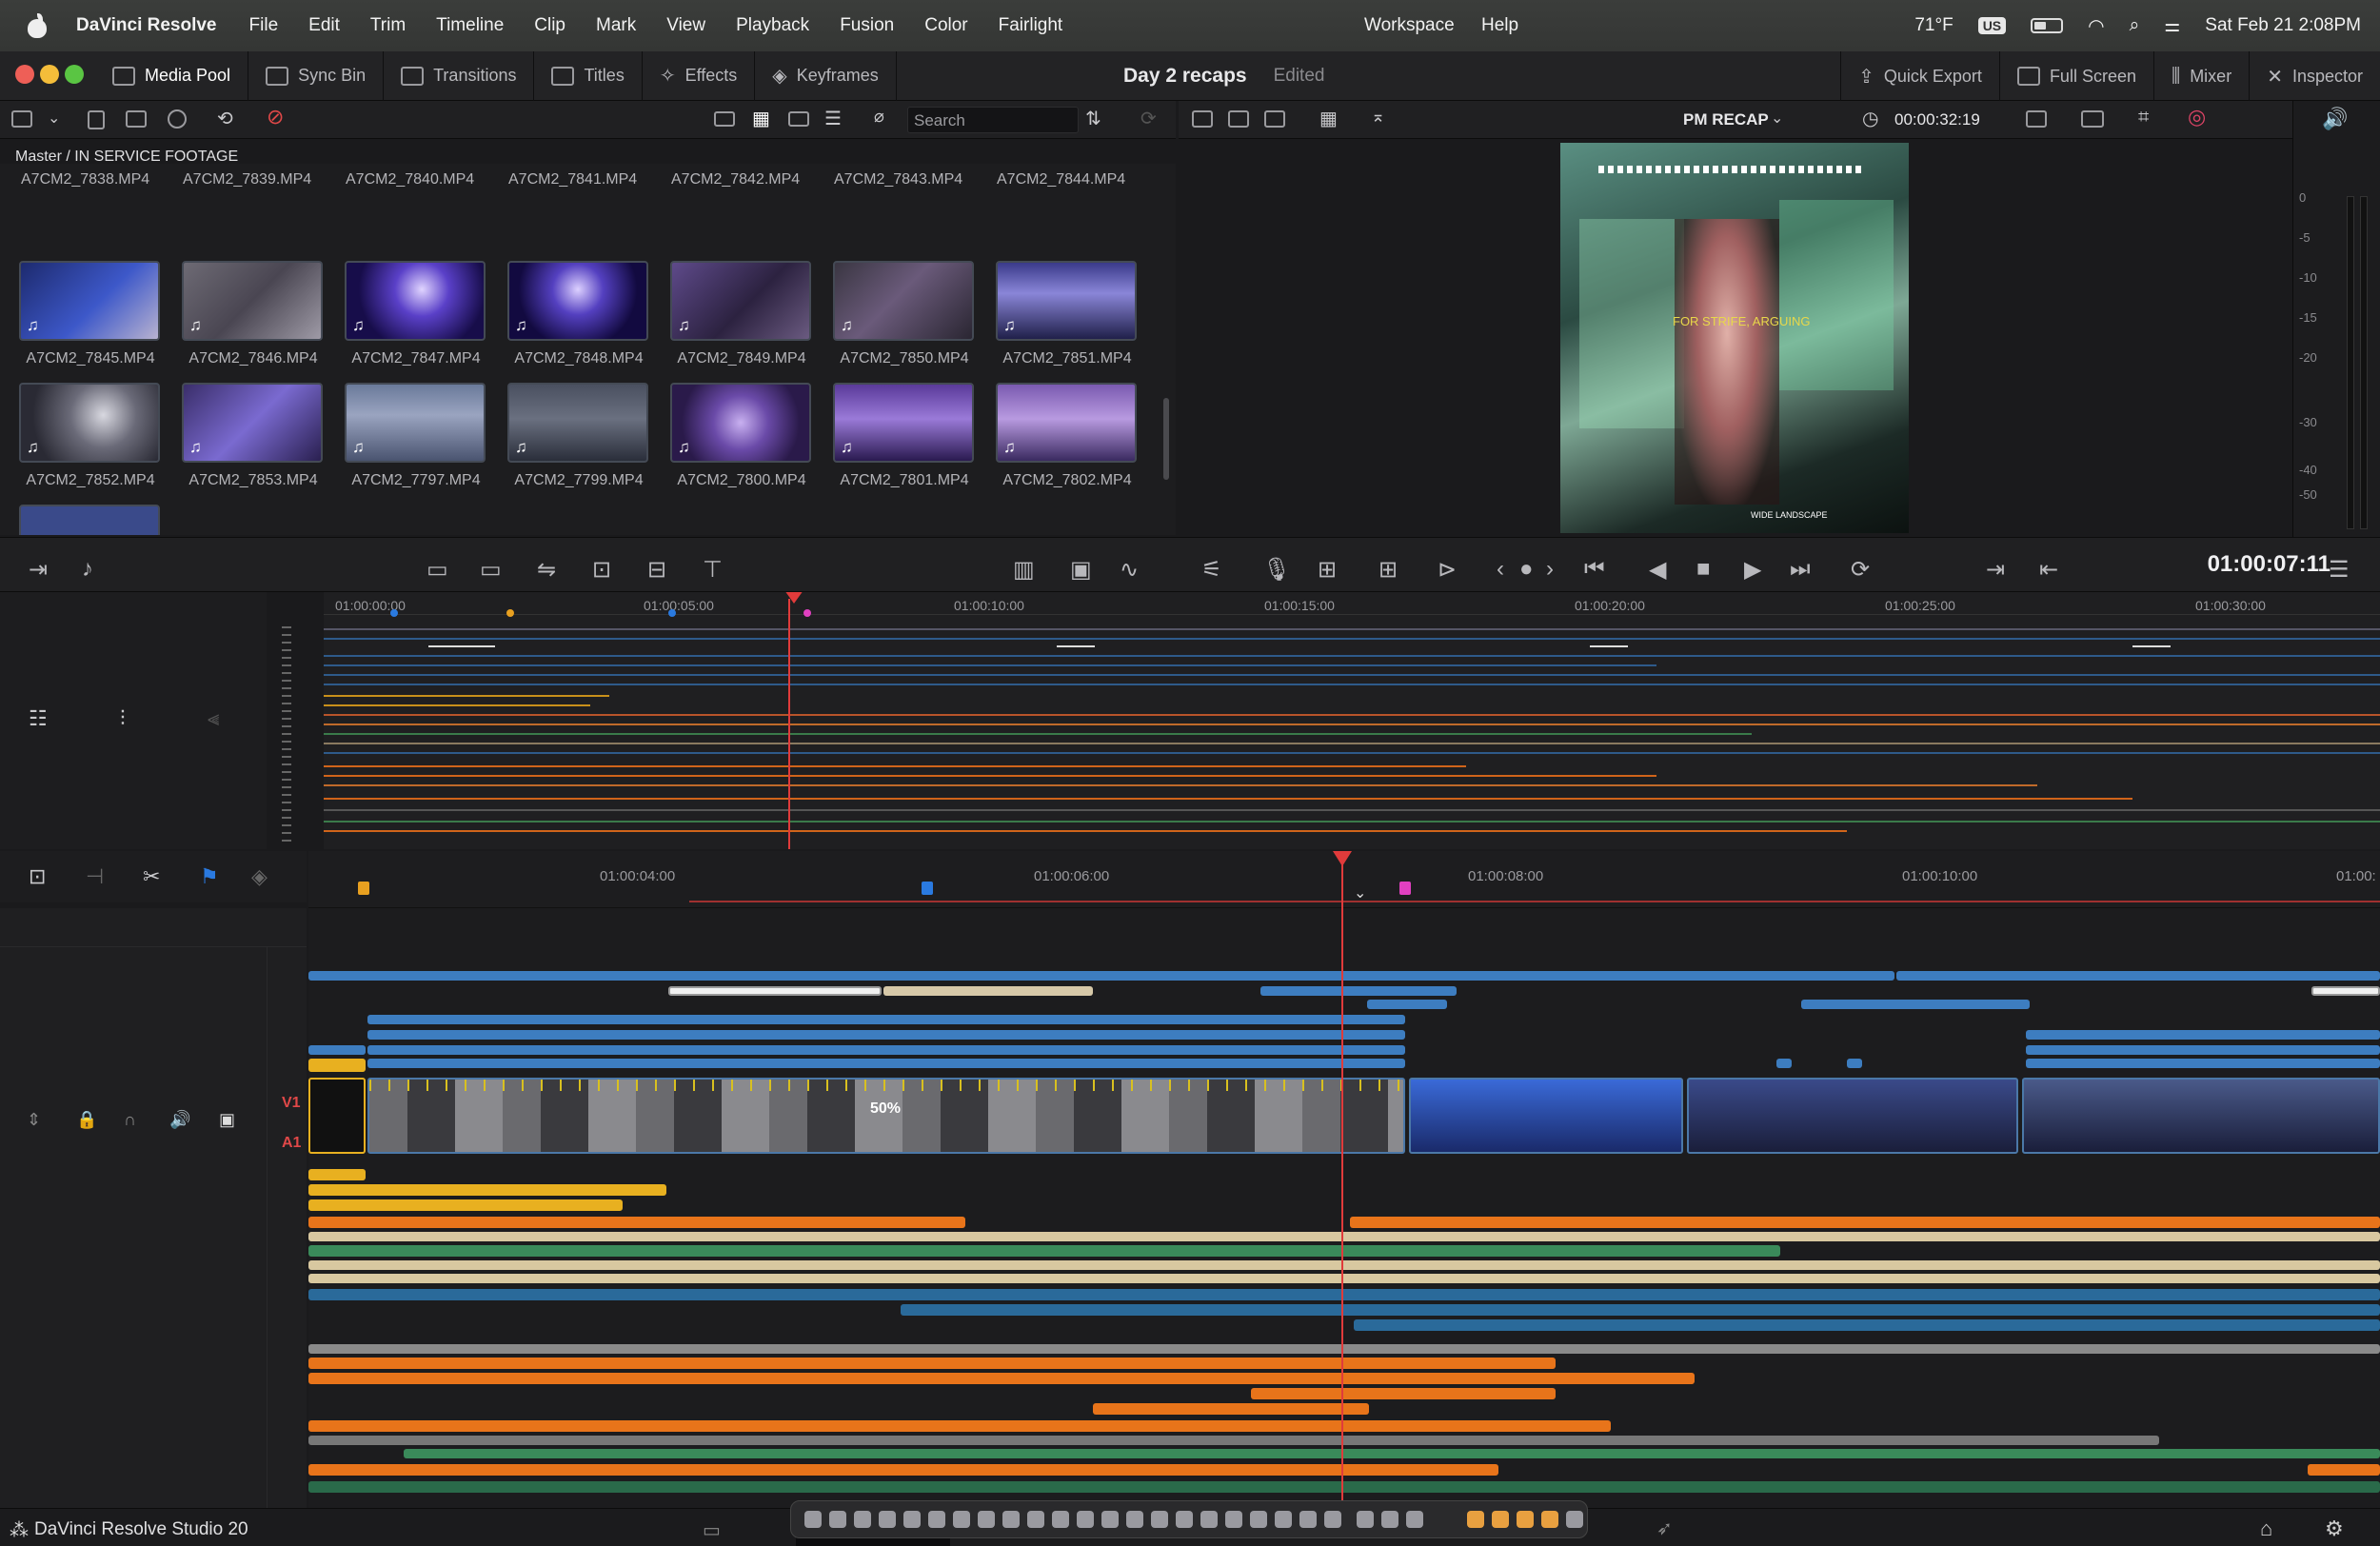 The image size is (2380, 1546). What do you see at coordinates (227, 1120) in the screenshot?
I see `video-track-toggle-icon: ▣` at bounding box center [227, 1120].